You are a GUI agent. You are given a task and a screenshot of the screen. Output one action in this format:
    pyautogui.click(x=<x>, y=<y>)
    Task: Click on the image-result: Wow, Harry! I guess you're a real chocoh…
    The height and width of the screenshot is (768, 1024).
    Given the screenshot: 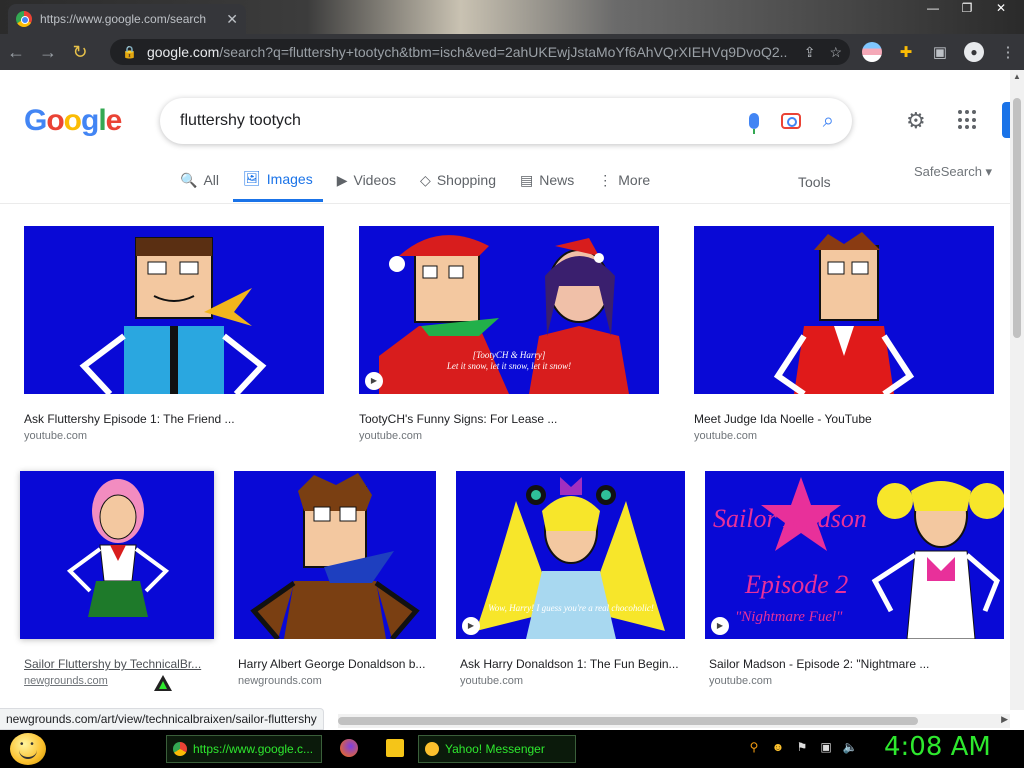 What is the action you would take?
    pyautogui.click(x=572, y=577)
    